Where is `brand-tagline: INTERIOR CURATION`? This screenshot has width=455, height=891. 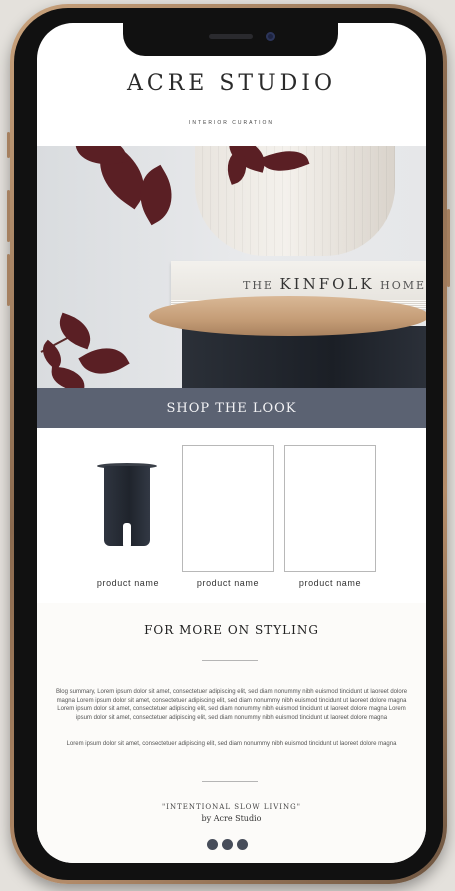 brand-tagline: INTERIOR CURATION is located at coordinates (231, 123).